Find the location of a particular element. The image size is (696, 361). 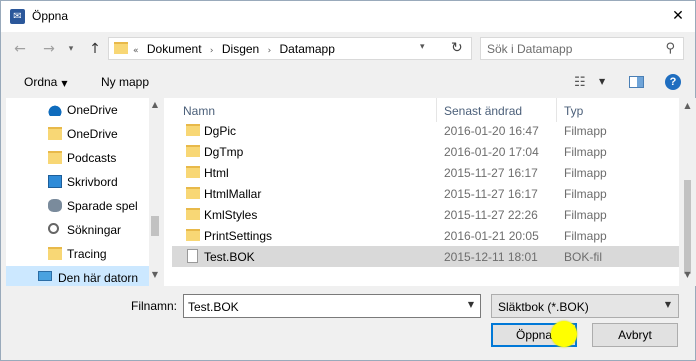

forward-arrow-icon: → is located at coordinates (49, 49).